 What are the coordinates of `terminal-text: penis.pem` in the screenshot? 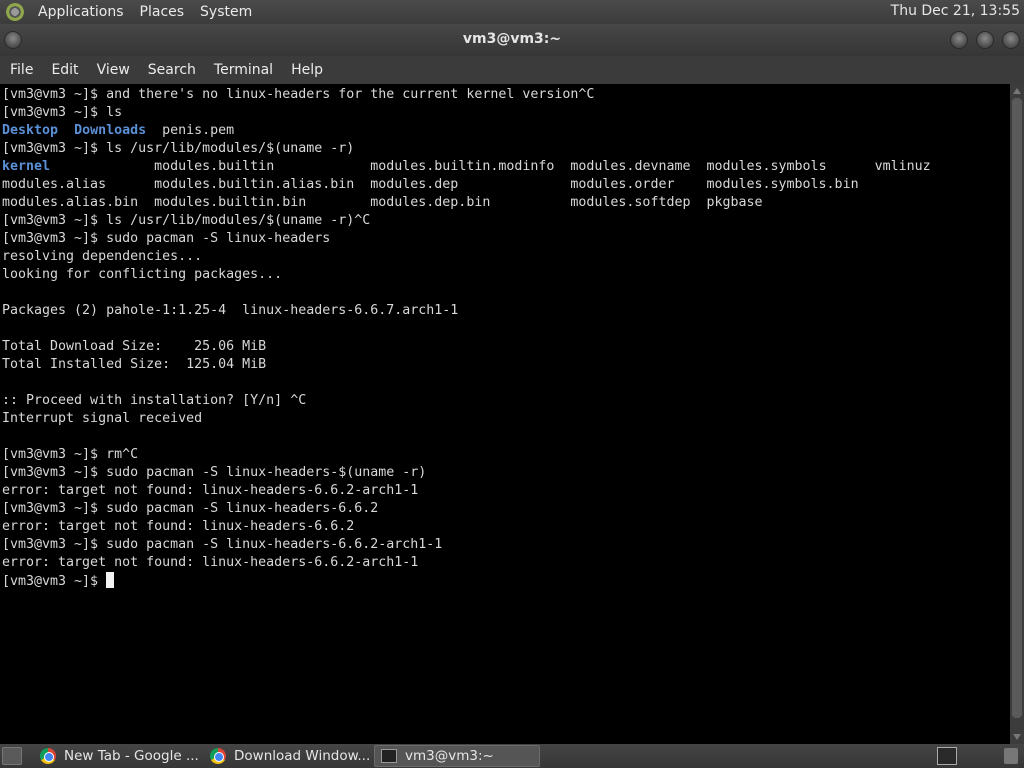 It's located at (190, 130).